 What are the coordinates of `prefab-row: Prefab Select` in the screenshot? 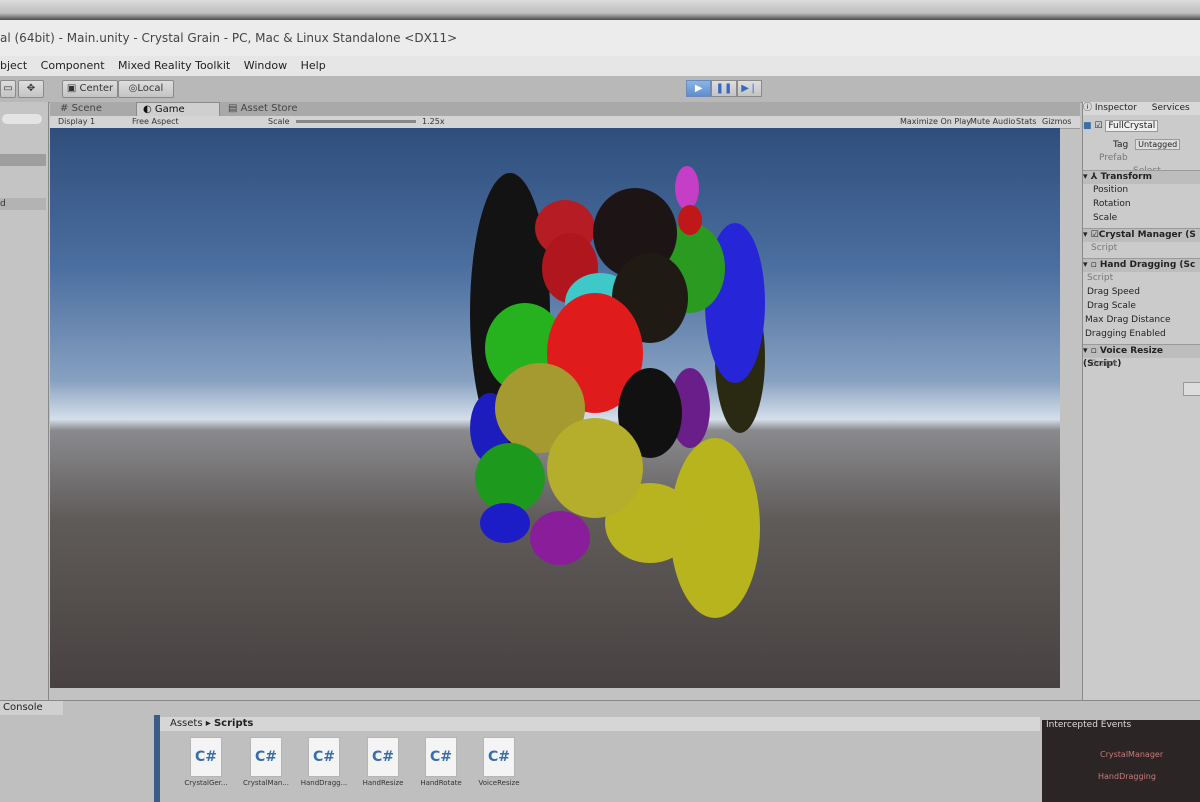 It's located at (1141, 164).